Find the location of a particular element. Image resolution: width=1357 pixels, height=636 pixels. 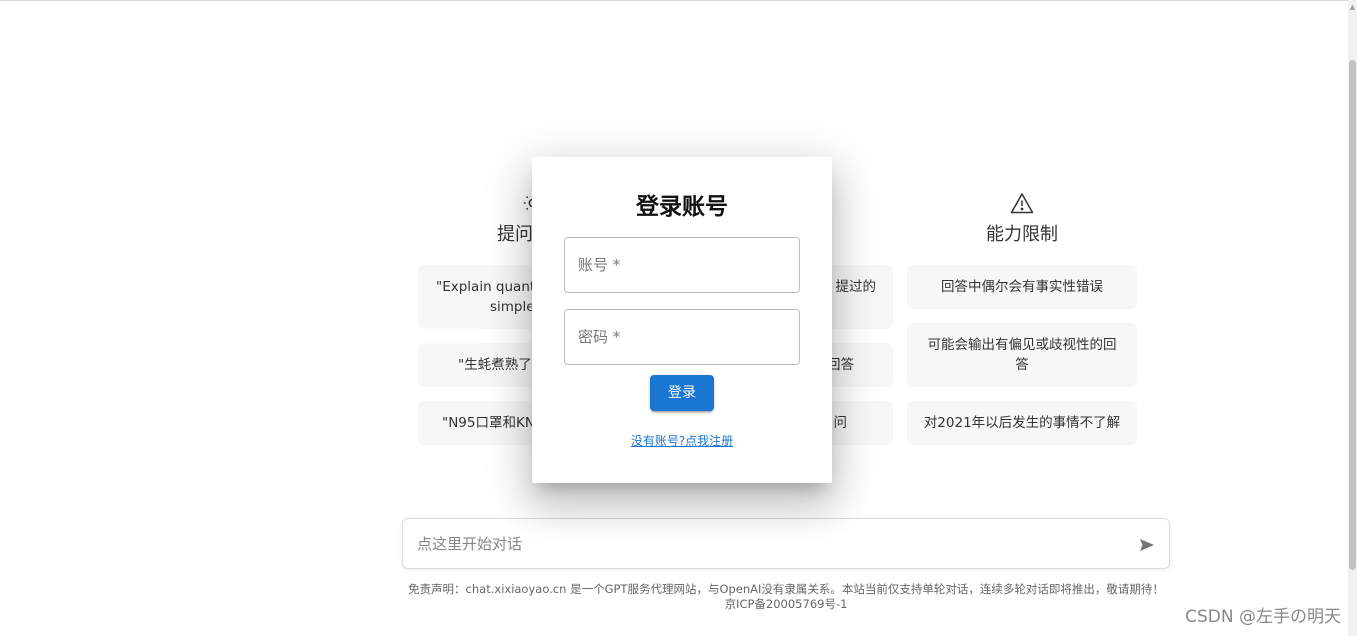

limitation-card: 对2021年以后发生的事情不了解 is located at coordinates (1022, 423).